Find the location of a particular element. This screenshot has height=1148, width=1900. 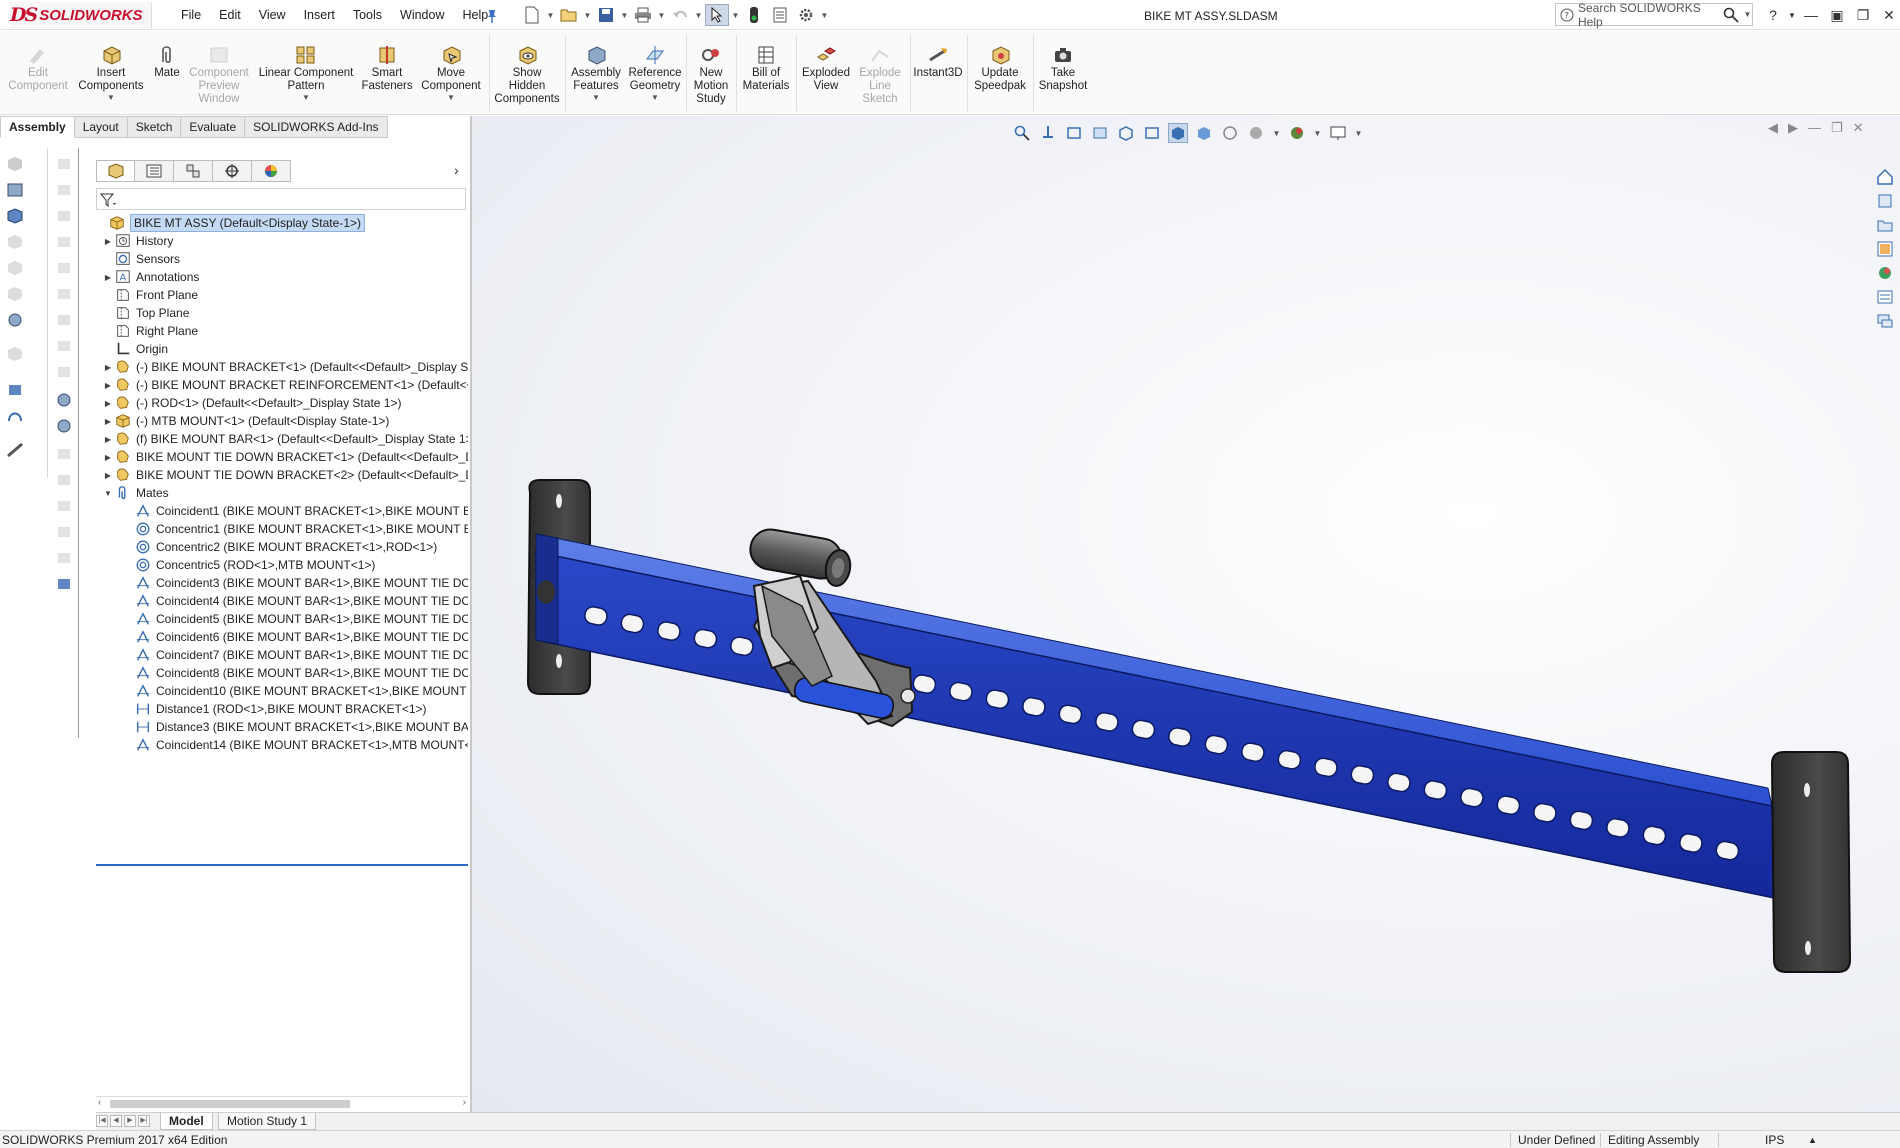

minimize-icon: — is located at coordinates (1811, 15).